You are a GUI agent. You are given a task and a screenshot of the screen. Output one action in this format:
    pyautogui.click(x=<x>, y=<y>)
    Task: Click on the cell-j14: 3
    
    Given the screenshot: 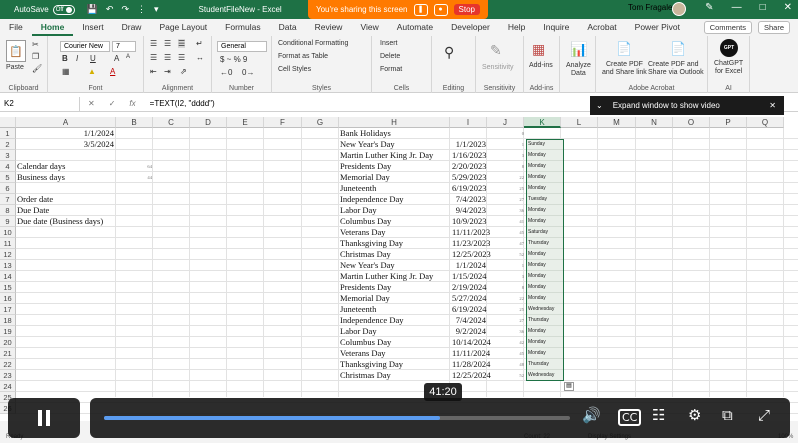 What is the action you would take?
    pyautogui.click(x=506, y=276)
    